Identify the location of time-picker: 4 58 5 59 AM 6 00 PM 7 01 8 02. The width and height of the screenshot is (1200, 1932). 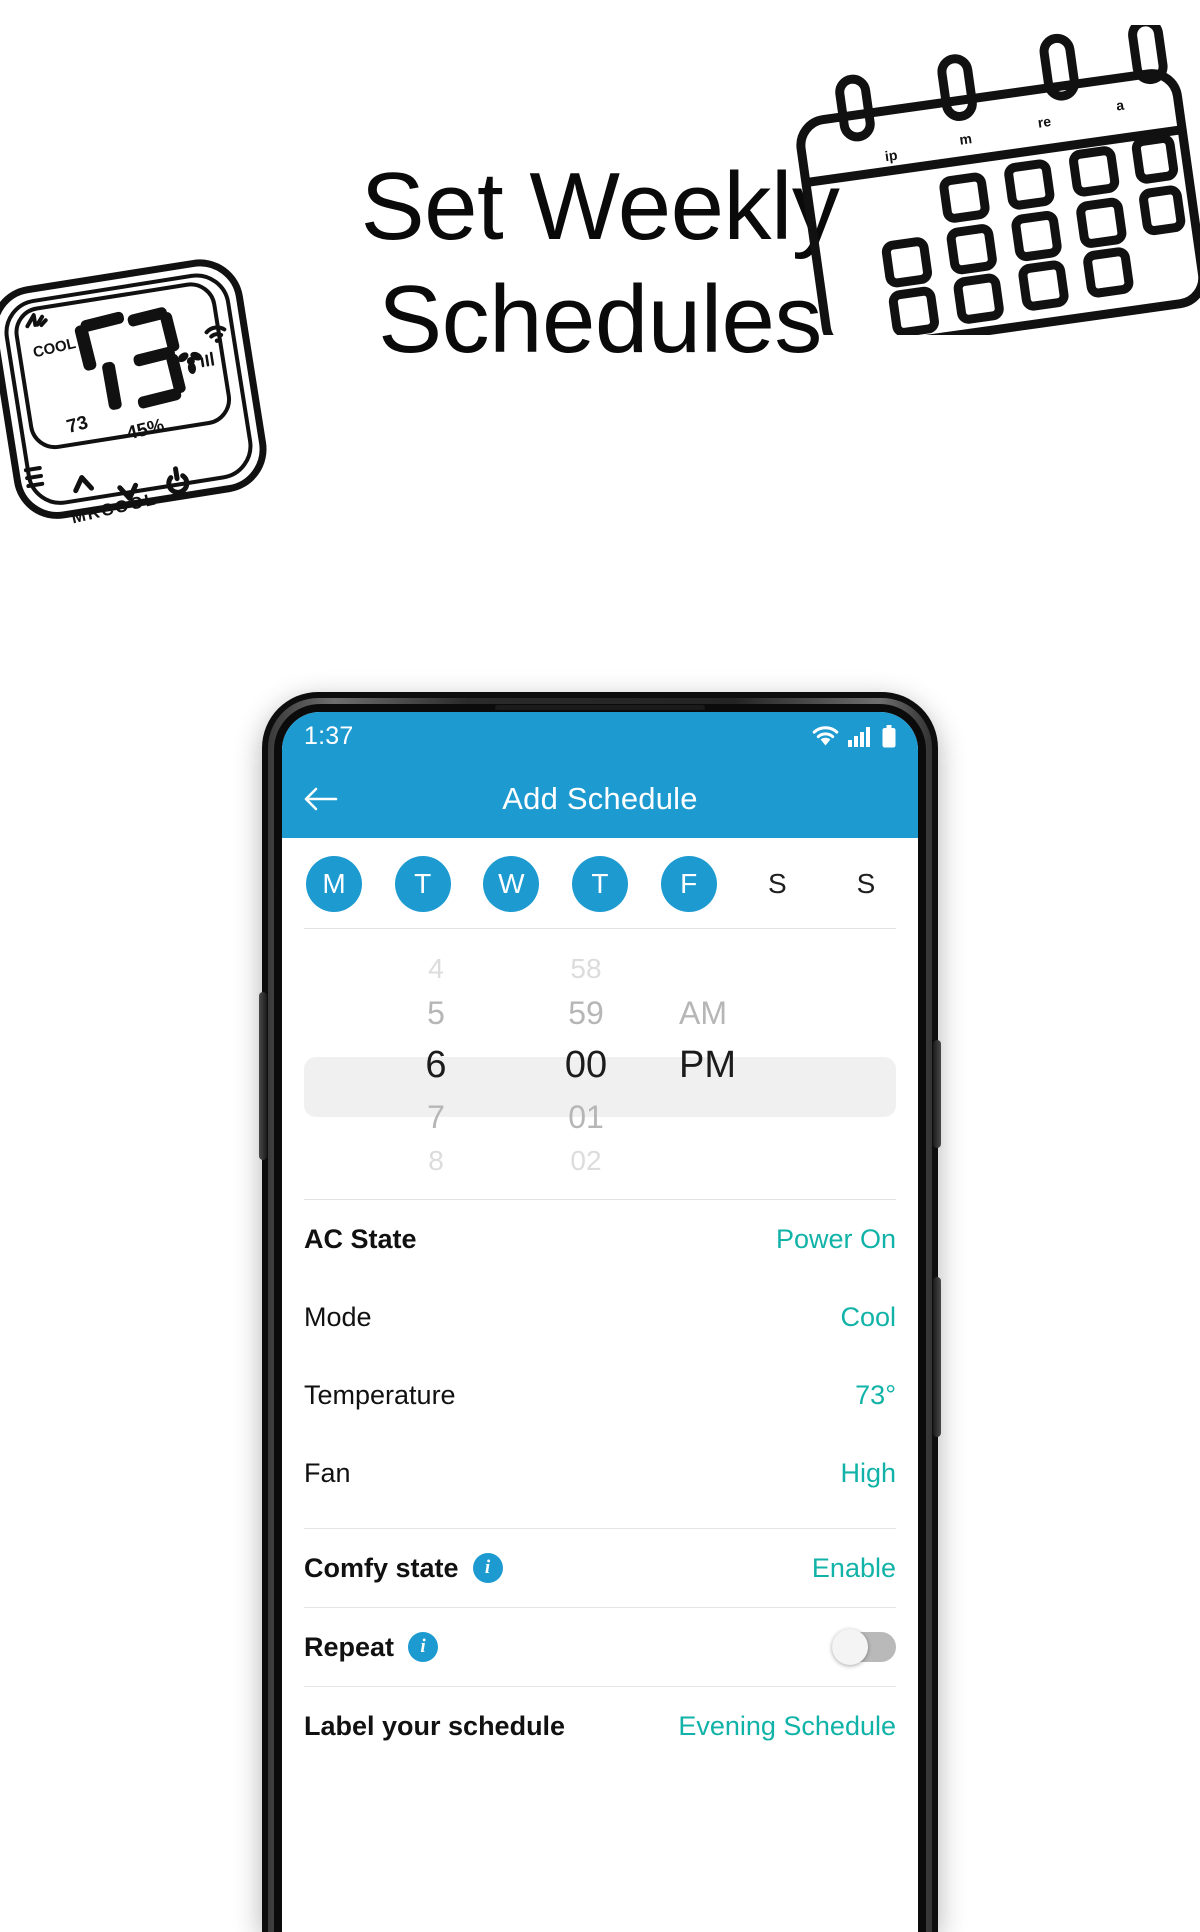
(600, 1064).